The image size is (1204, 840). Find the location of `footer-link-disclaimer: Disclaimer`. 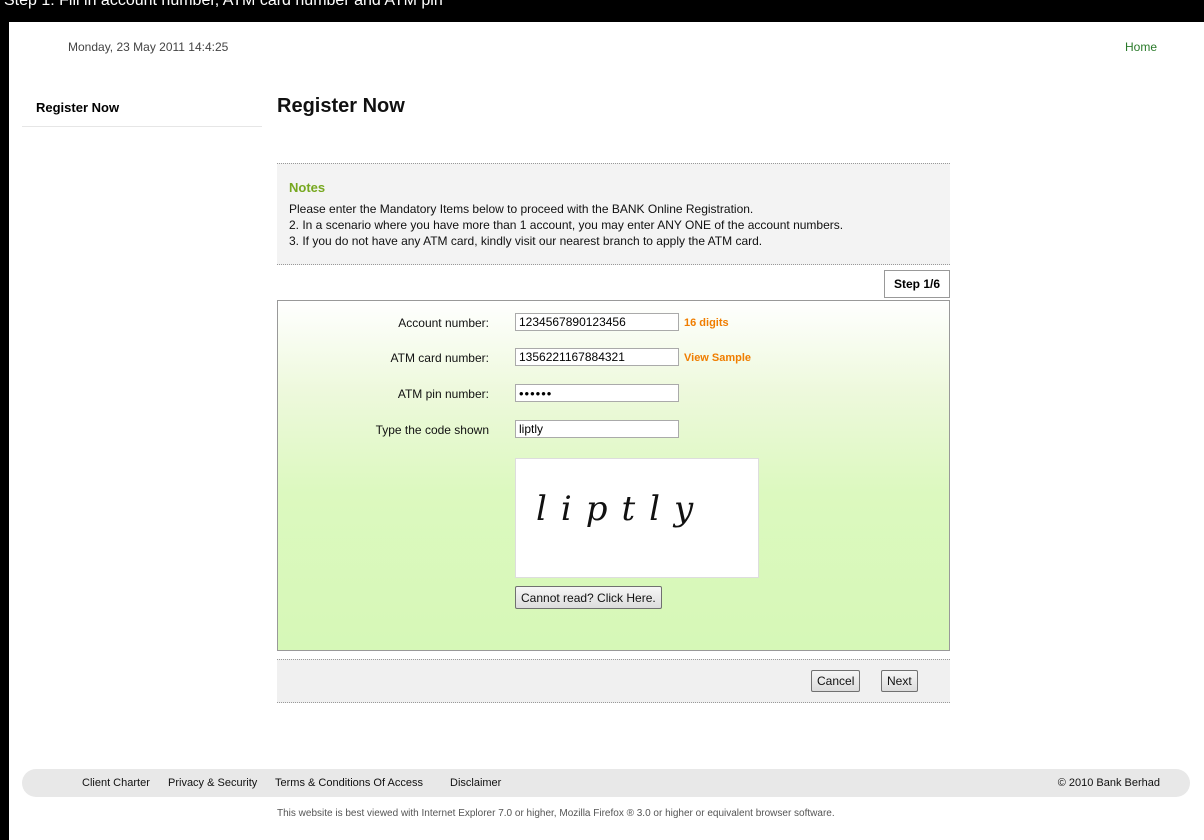

footer-link-disclaimer: Disclaimer is located at coordinates (475, 783).